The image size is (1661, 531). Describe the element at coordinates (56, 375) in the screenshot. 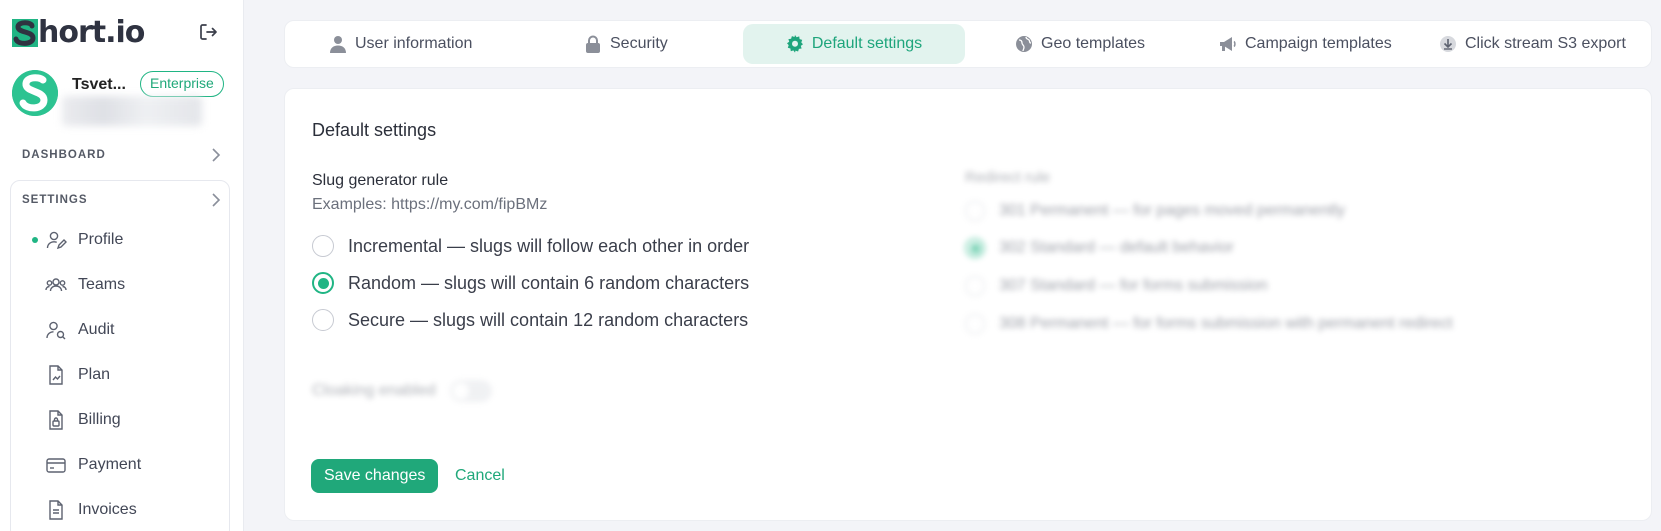

I see `document-chart-icon` at that location.